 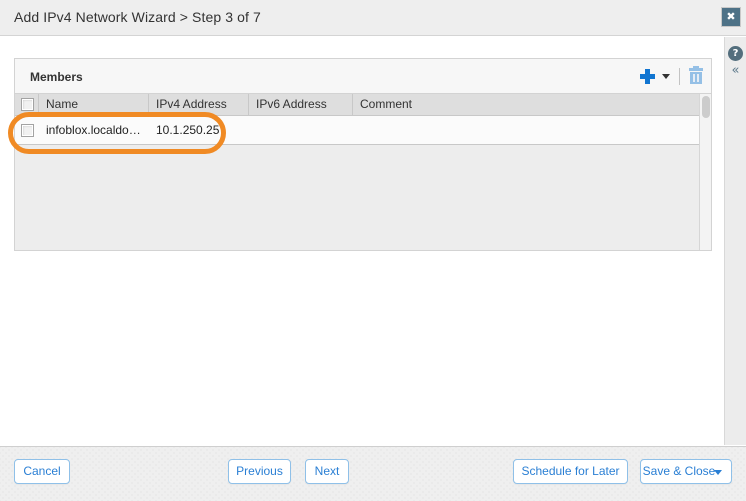 I want to click on delete-member-icon, so click(x=696, y=75).